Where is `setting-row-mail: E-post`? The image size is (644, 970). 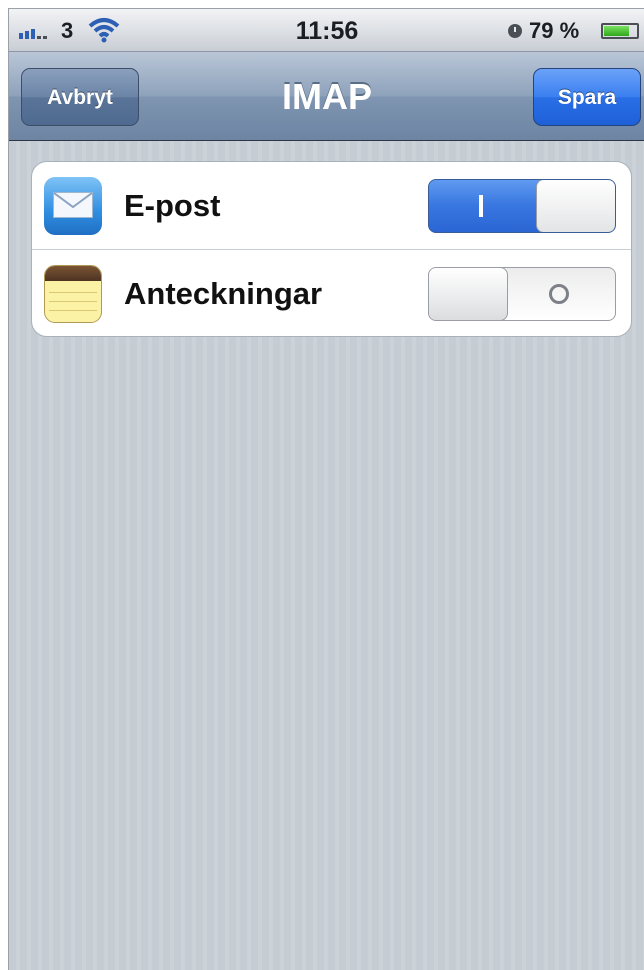 setting-row-mail: E-post is located at coordinates (331, 206).